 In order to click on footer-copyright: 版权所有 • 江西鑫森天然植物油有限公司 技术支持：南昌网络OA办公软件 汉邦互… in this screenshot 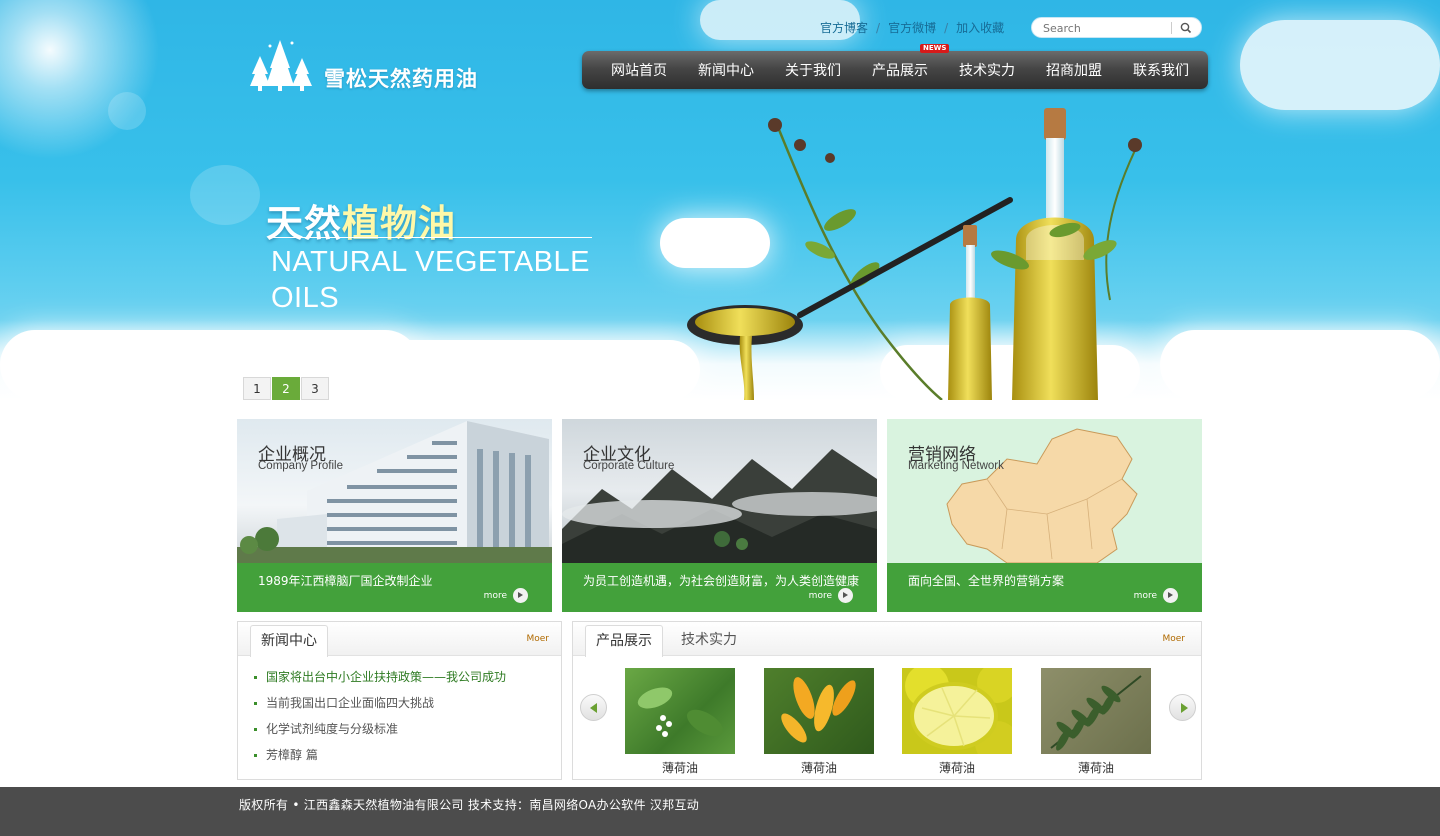, I will do `click(469, 805)`.